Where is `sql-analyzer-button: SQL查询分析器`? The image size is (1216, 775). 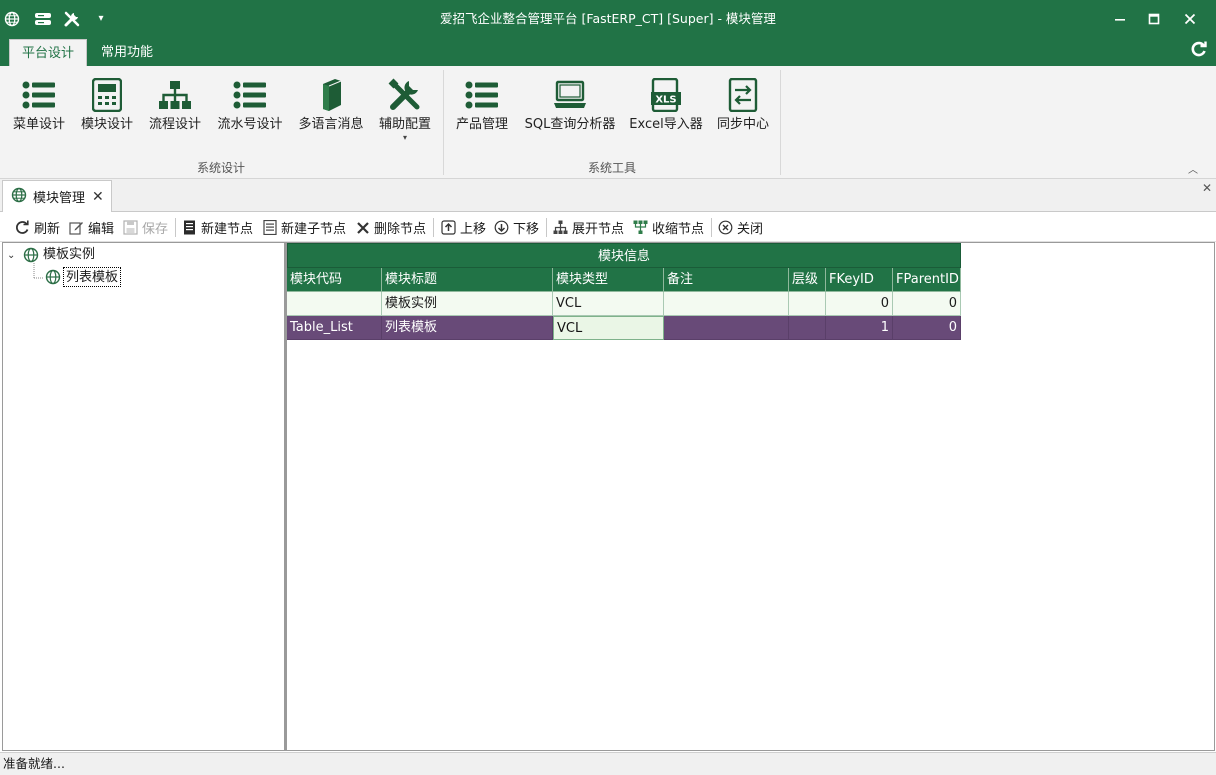
sql-analyzer-button: SQL查询分析器 is located at coordinates (570, 112).